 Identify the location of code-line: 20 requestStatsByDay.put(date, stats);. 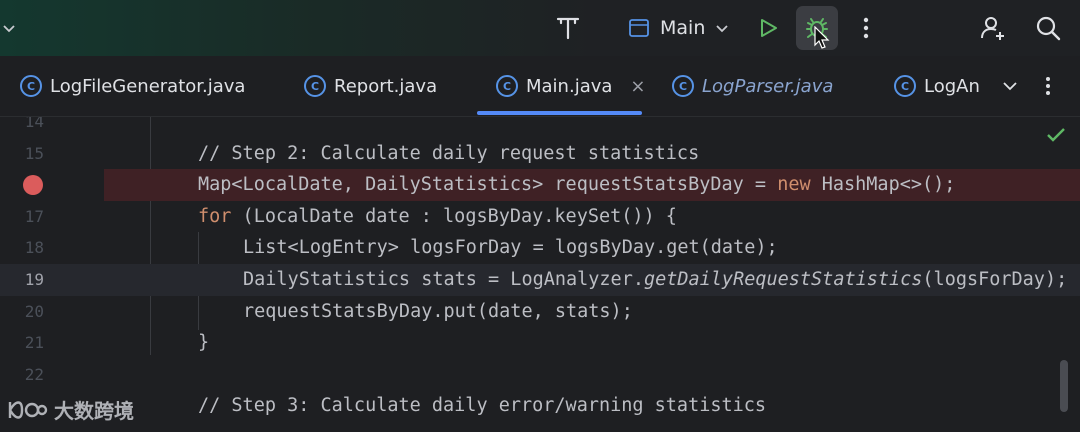
(540, 312).